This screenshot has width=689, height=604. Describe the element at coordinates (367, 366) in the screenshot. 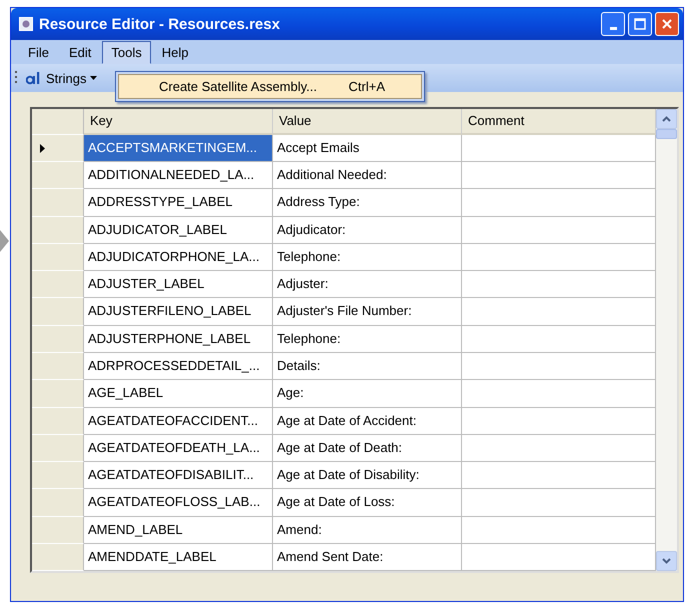

I see `table-cell: Details:` at that location.